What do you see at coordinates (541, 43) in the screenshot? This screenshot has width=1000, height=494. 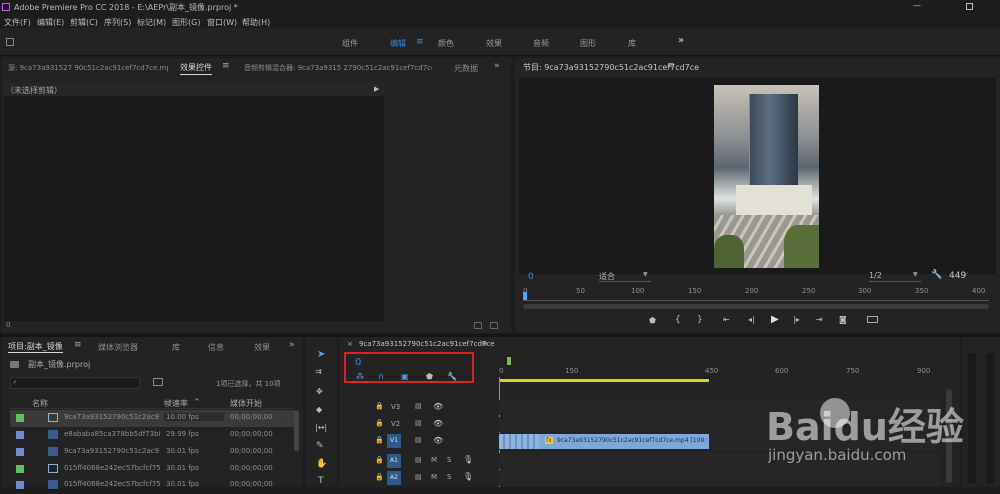 I see `workspace-audio: 音频` at bounding box center [541, 43].